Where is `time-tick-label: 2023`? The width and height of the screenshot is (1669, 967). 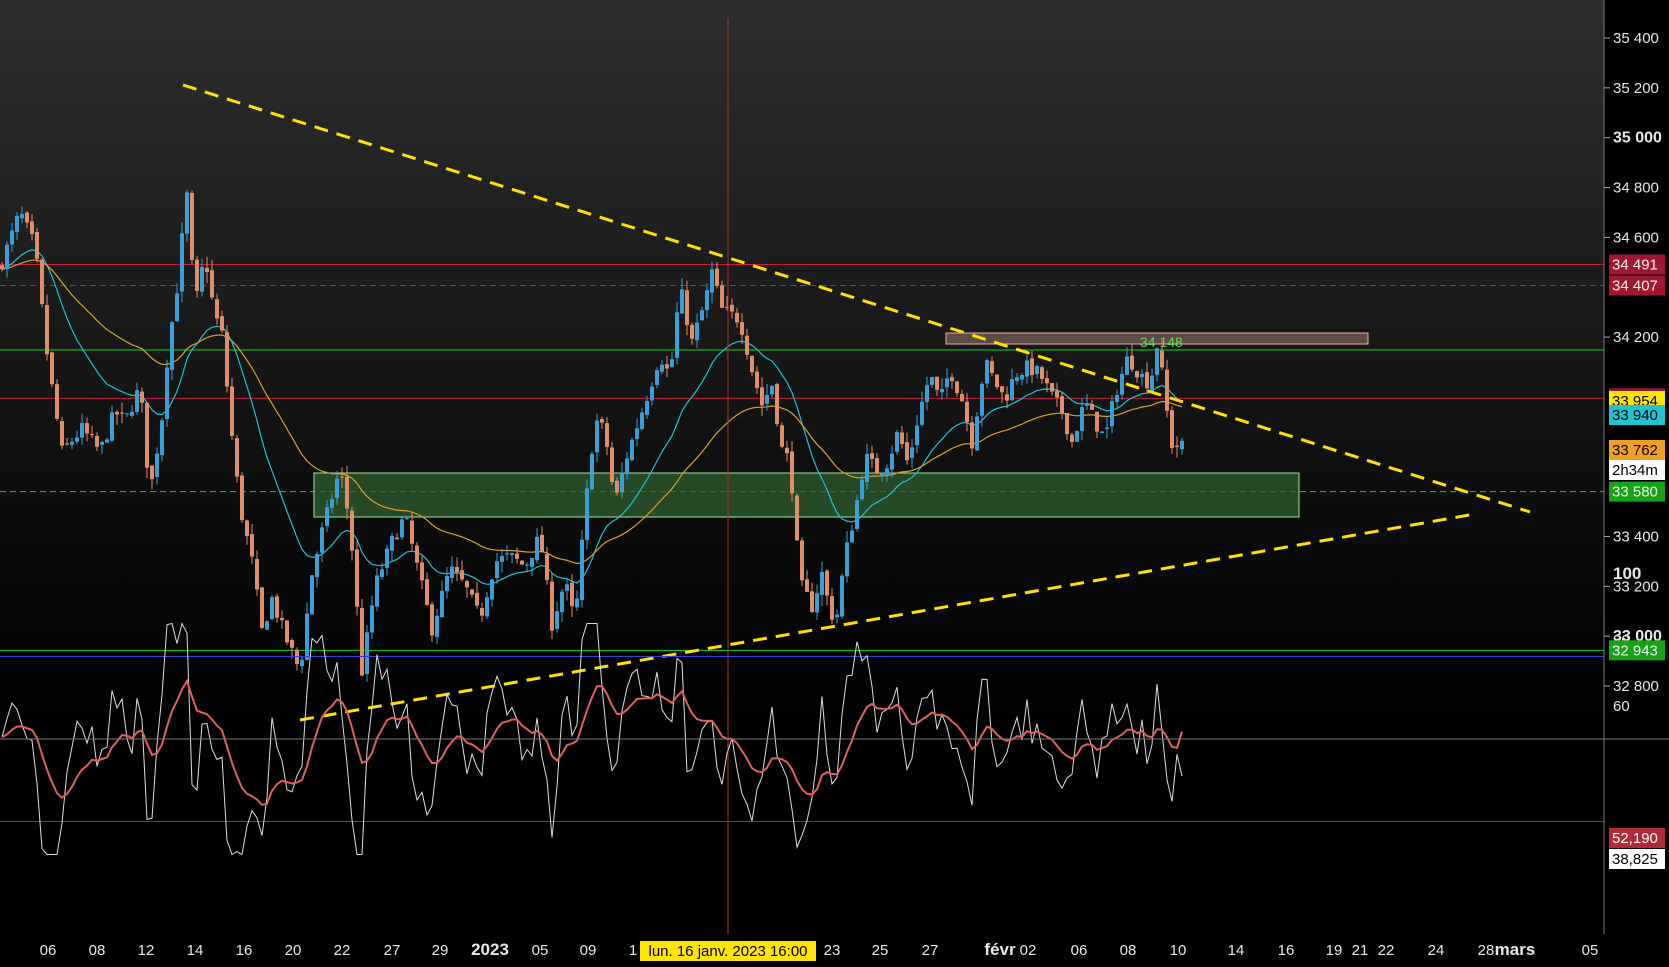
time-tick-label: 2023 is located at coordinates (490, 949).